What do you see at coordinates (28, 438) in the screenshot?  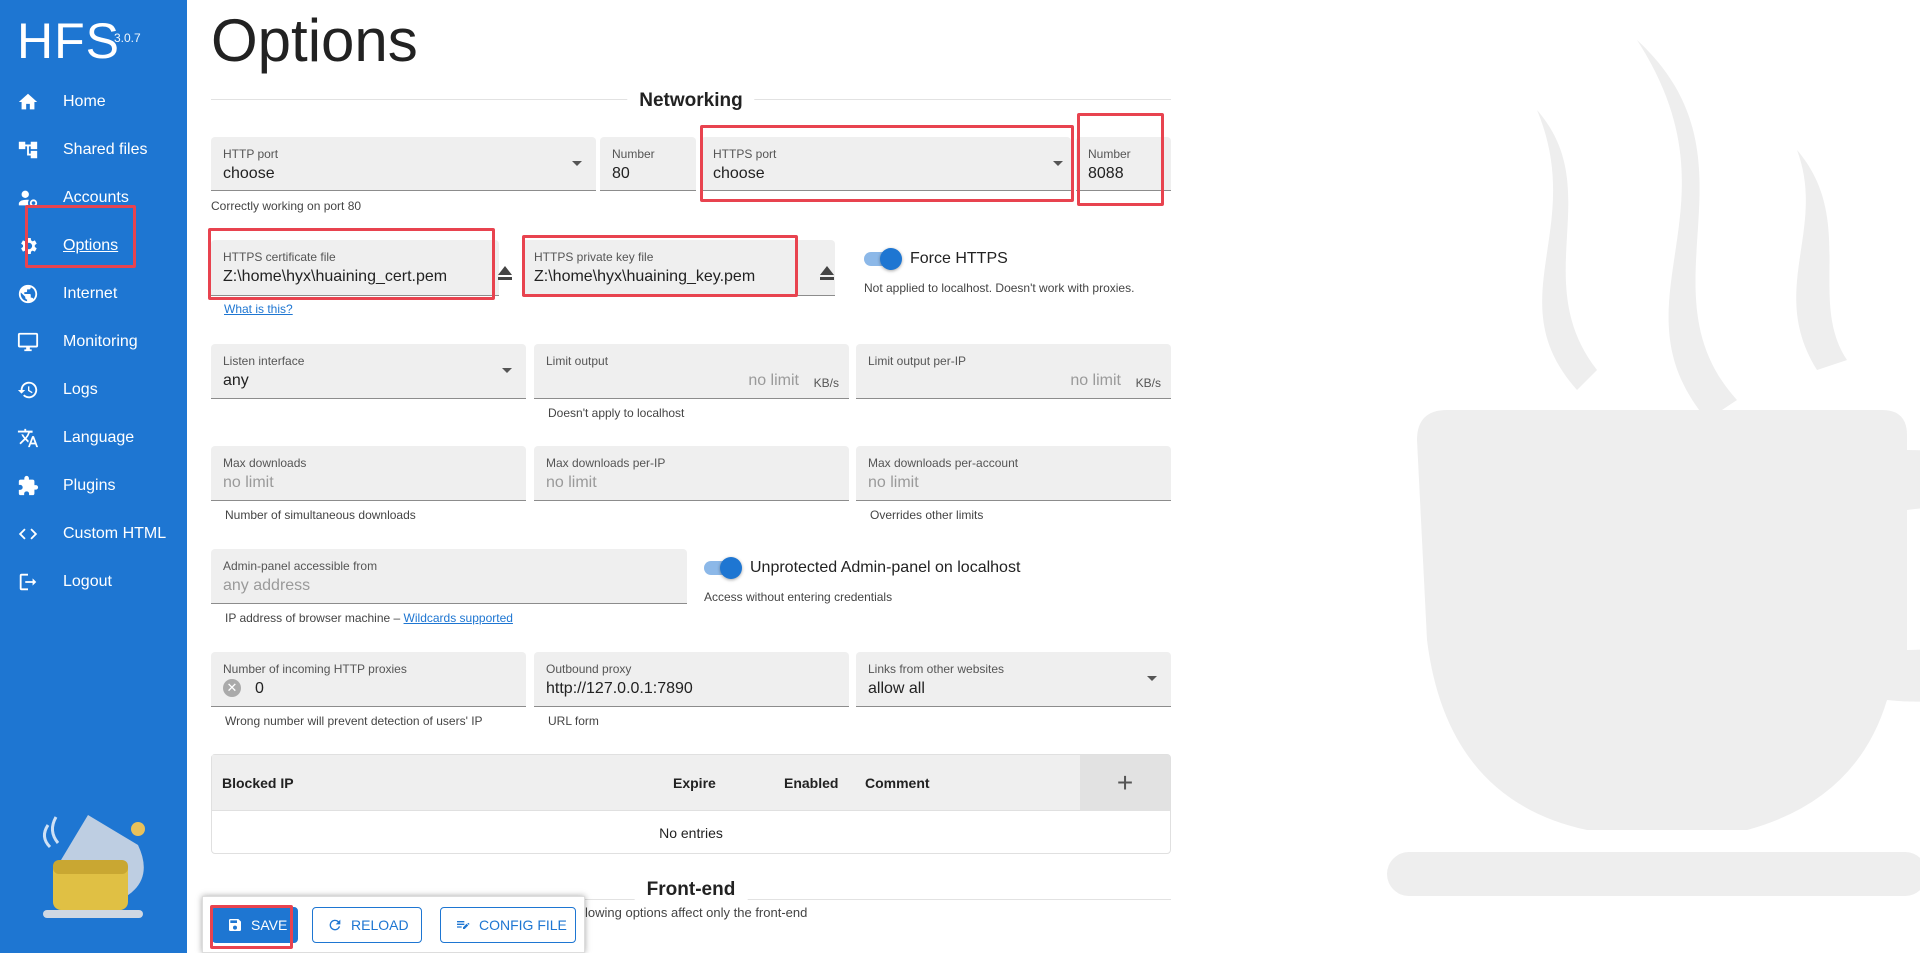 I see `translate-icon` at bounding box center [28, 438].